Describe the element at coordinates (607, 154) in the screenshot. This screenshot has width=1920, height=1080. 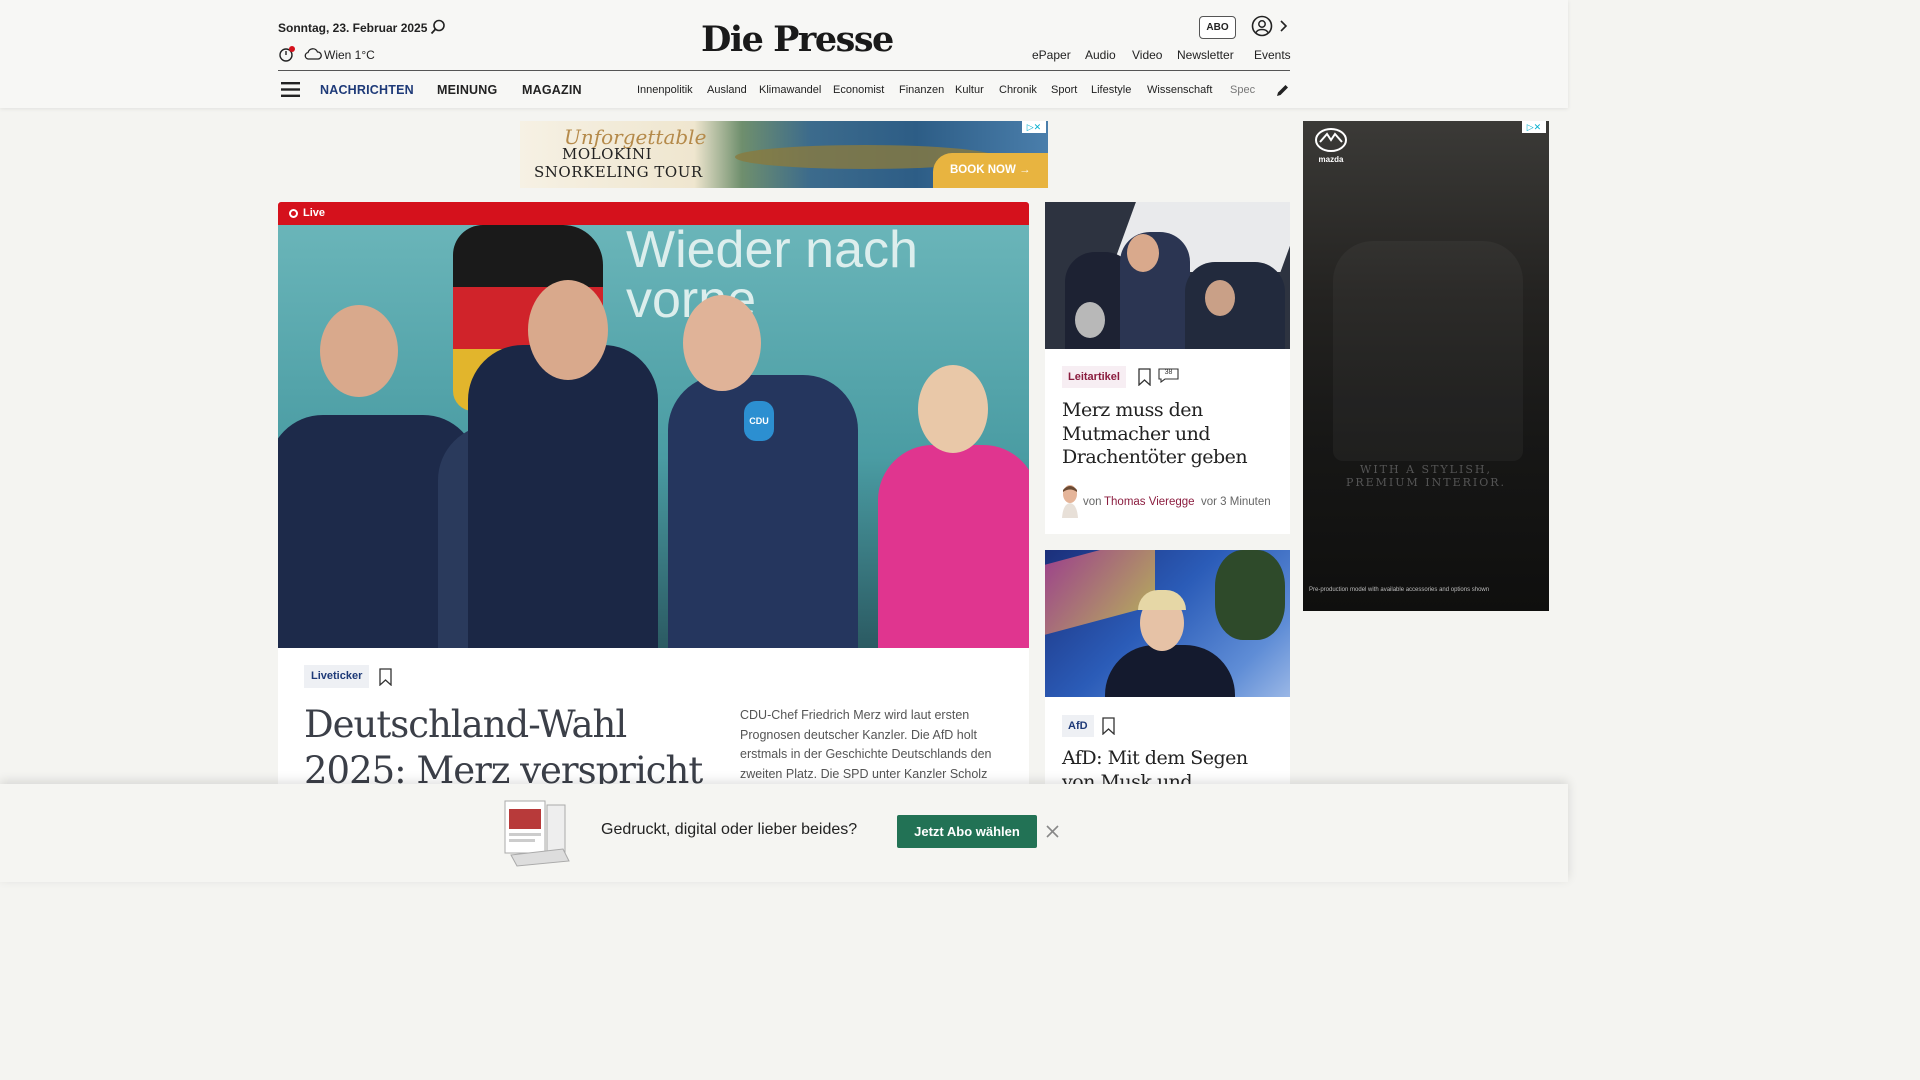
I see `ad-title-line1: MOLOKINI` at that location.